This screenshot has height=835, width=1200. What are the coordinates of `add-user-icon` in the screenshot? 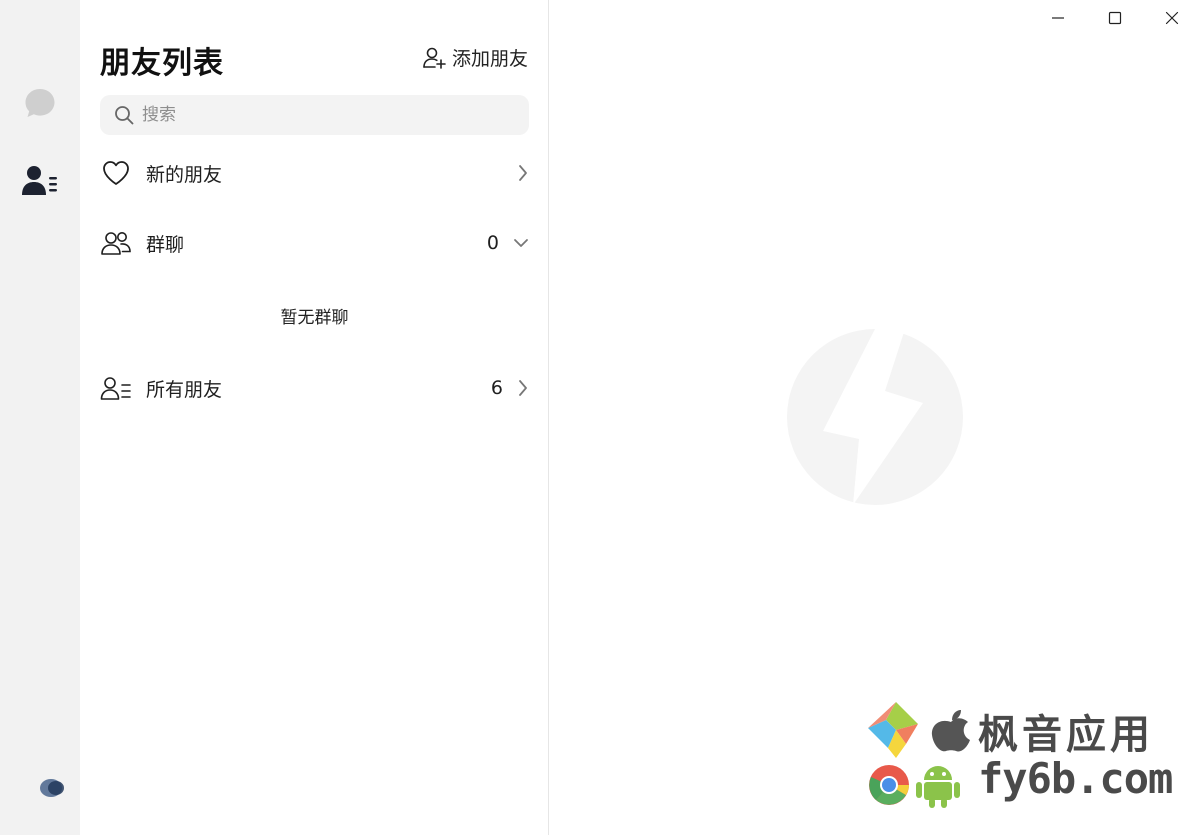 It's located at (434, 58).